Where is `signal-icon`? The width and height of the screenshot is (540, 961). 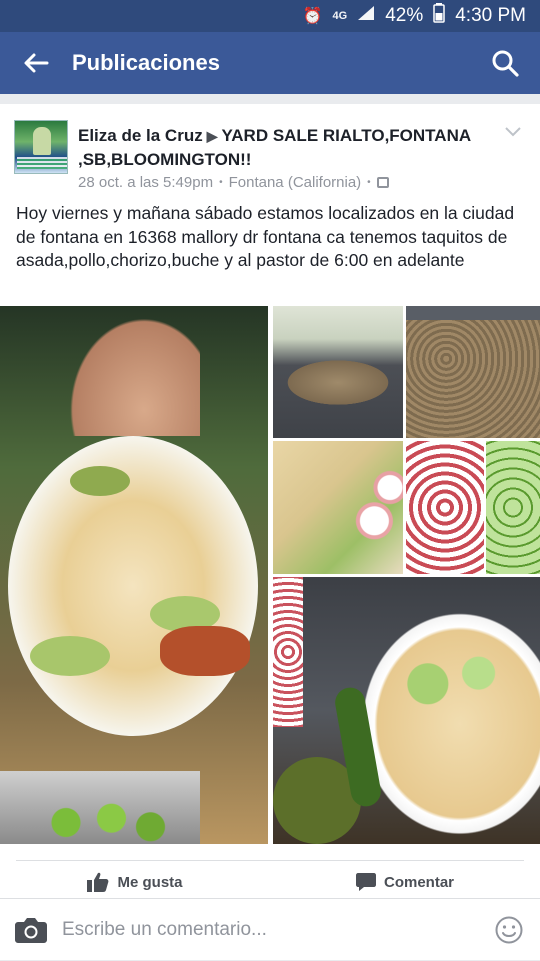
signal-icon is located at coordinates (366, 16).